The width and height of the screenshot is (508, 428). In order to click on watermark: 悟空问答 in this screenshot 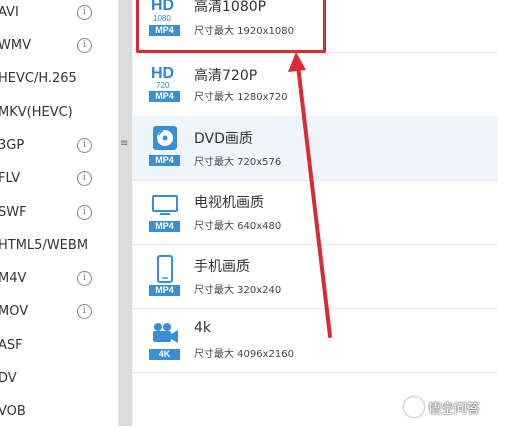, I will do `click(442, 407)`.